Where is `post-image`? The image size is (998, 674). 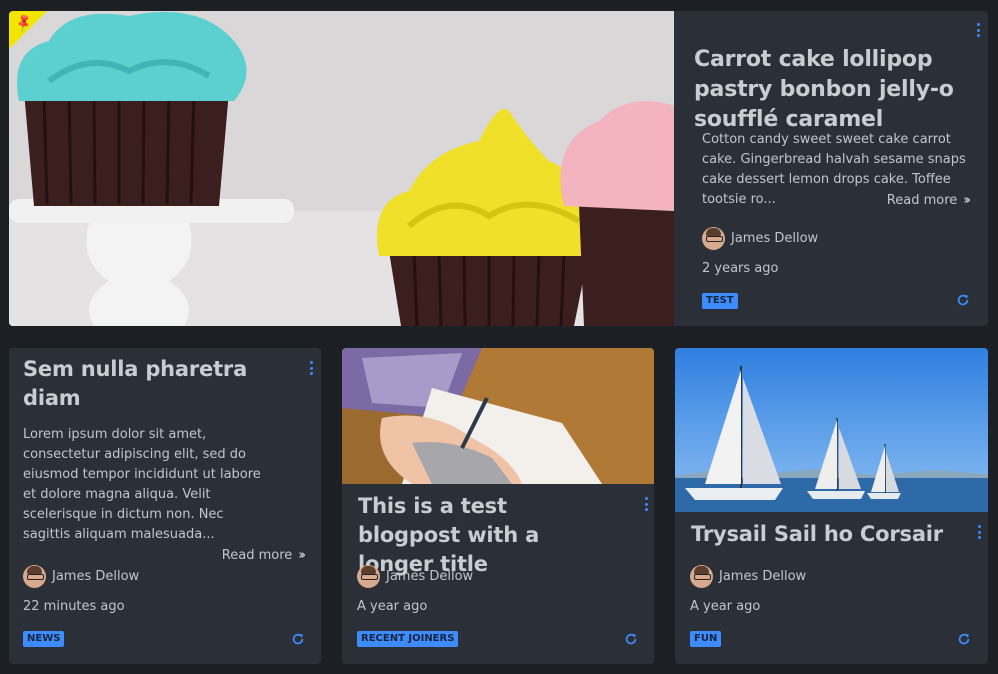 post-image is located at coordinates (498, 416).